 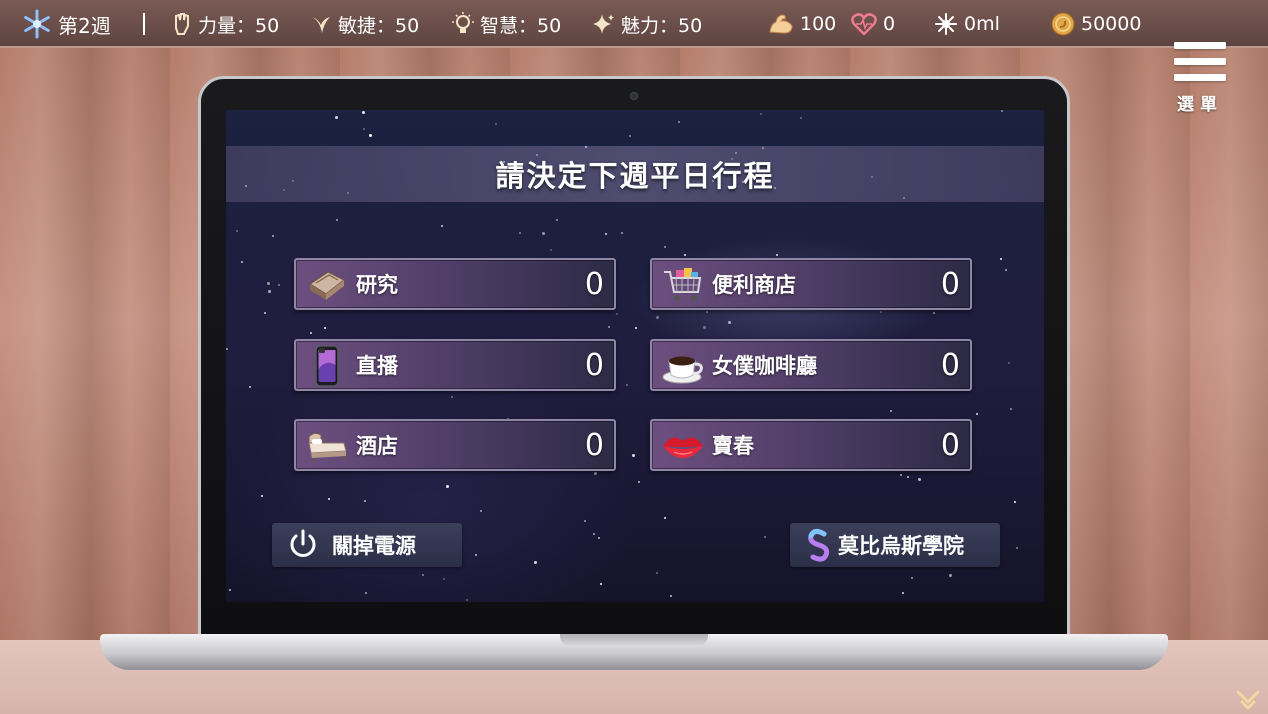 What do you see at coordinates (379, 25) in the screenshot?
I see `stat-agility-text: 敏捷：50` at bounding box center [379, 25].